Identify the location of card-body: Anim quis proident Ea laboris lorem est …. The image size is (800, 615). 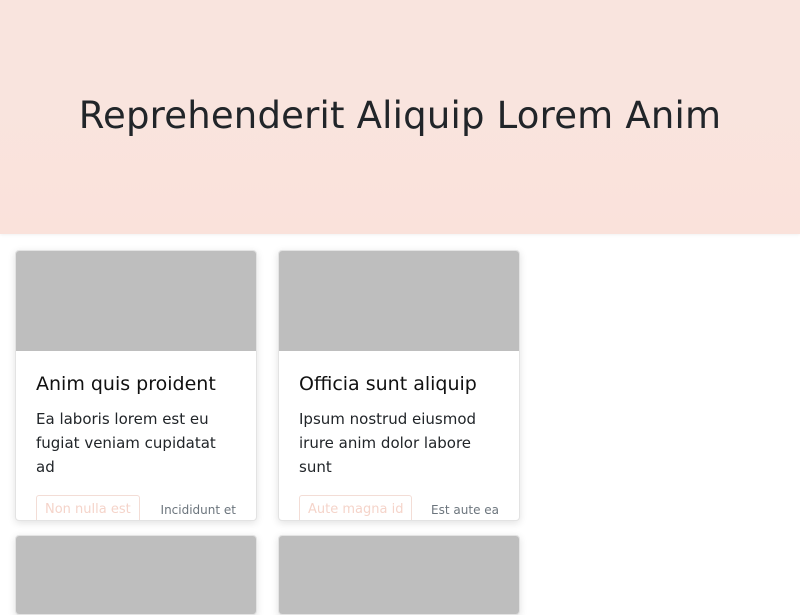
(136, 435).